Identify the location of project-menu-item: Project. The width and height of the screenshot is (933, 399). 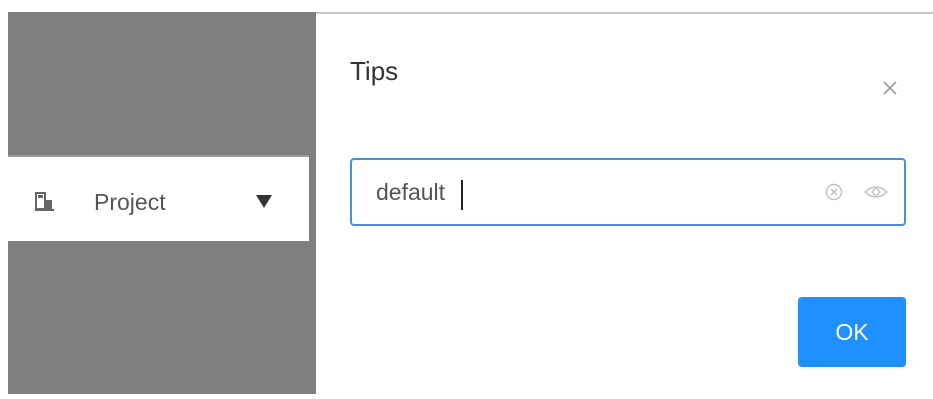
(158, 198).